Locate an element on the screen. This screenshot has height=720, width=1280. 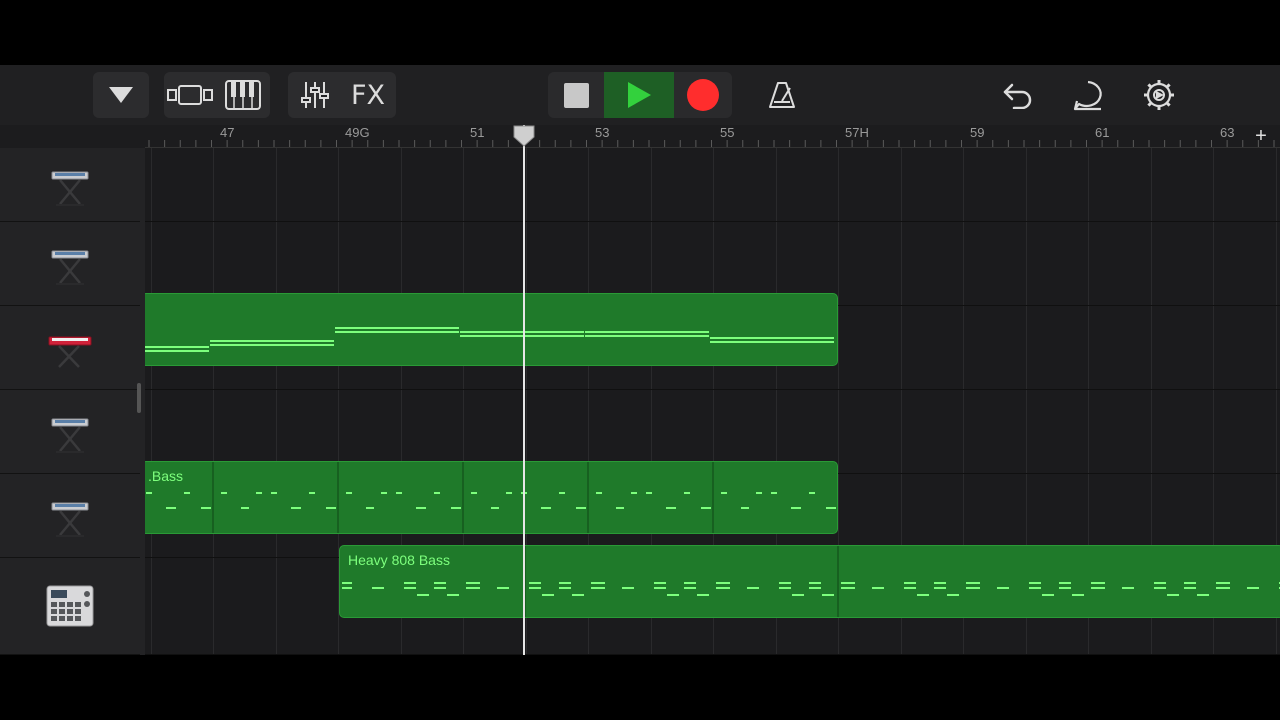
keyboard-view-button is located at coordinates (243, 95).